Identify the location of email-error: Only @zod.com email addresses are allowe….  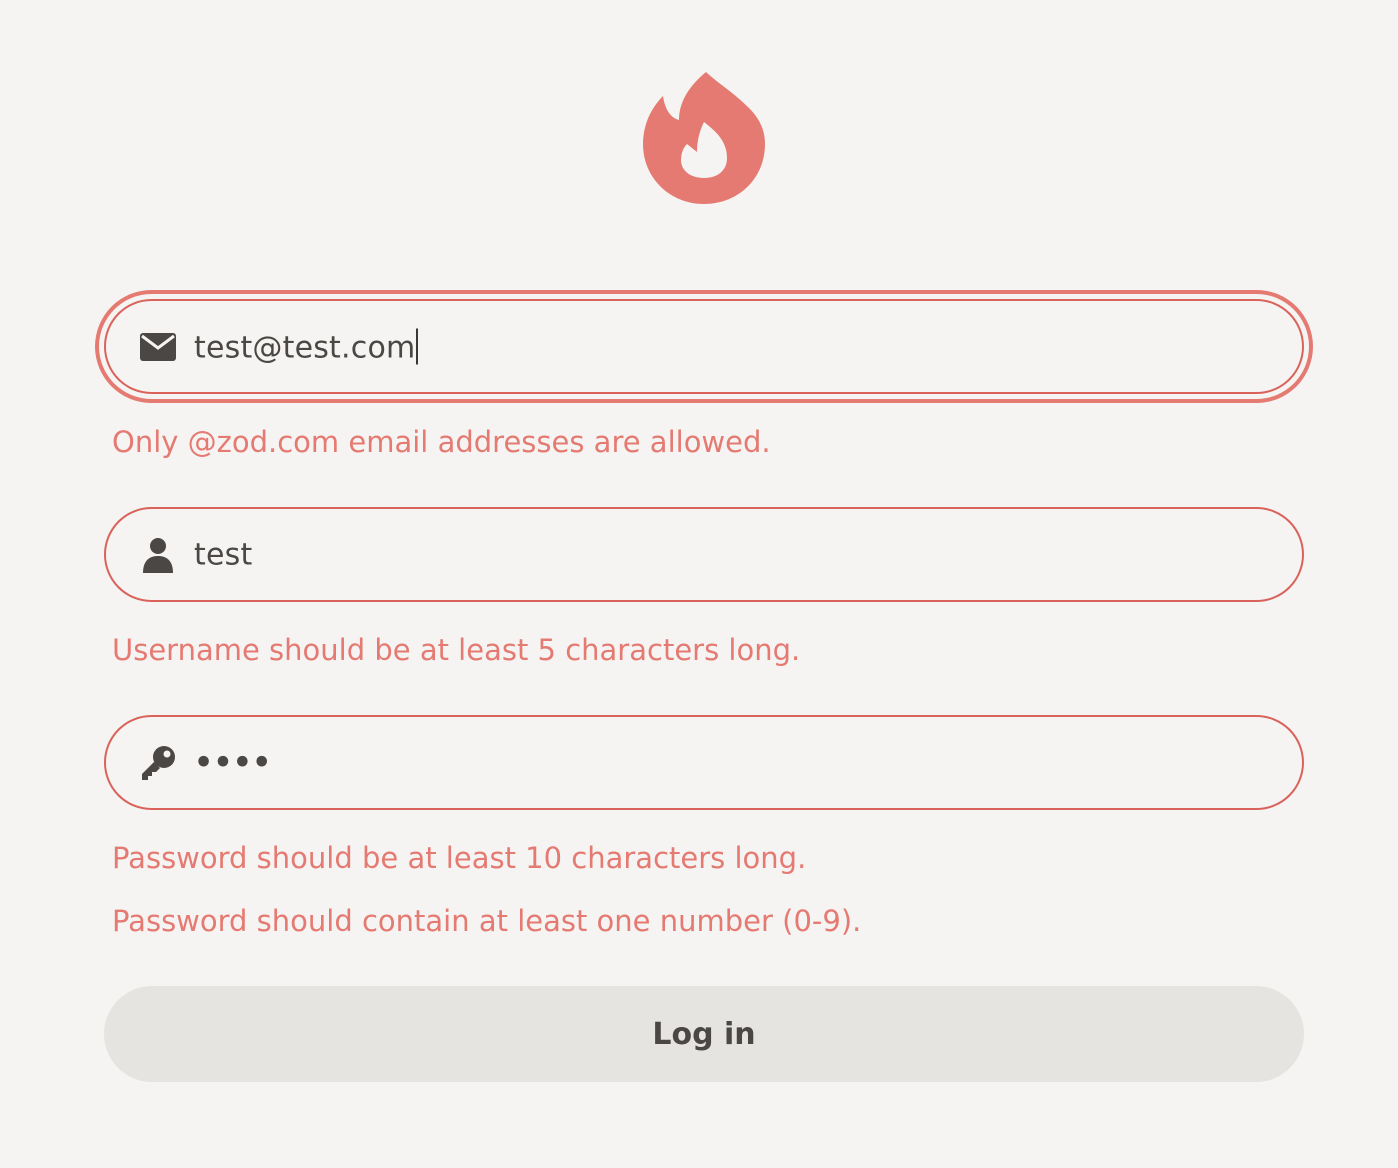
(441, 442).